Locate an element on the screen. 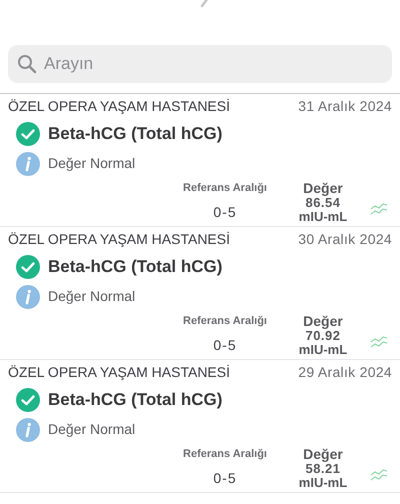 This screenshot has width=400, height=504. result-date: 29 Aralık 2024 is located at coordinates (345, 372).